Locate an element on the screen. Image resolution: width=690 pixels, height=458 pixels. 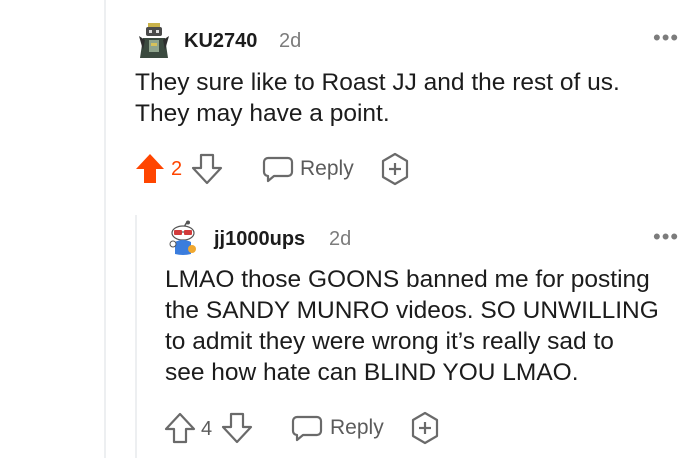
vote-count: 4 is located at coordinates (207, 429).